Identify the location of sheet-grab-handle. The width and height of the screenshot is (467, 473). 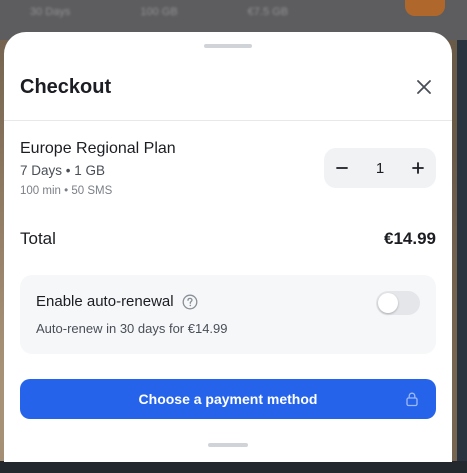
(228, 46).